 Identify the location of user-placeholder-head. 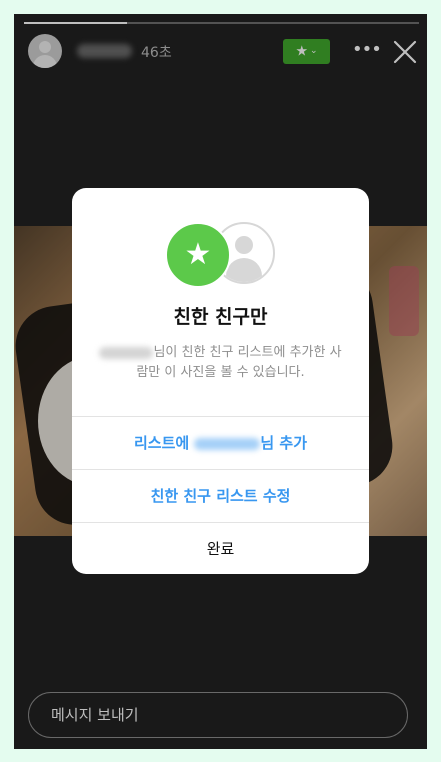
(244, 245).